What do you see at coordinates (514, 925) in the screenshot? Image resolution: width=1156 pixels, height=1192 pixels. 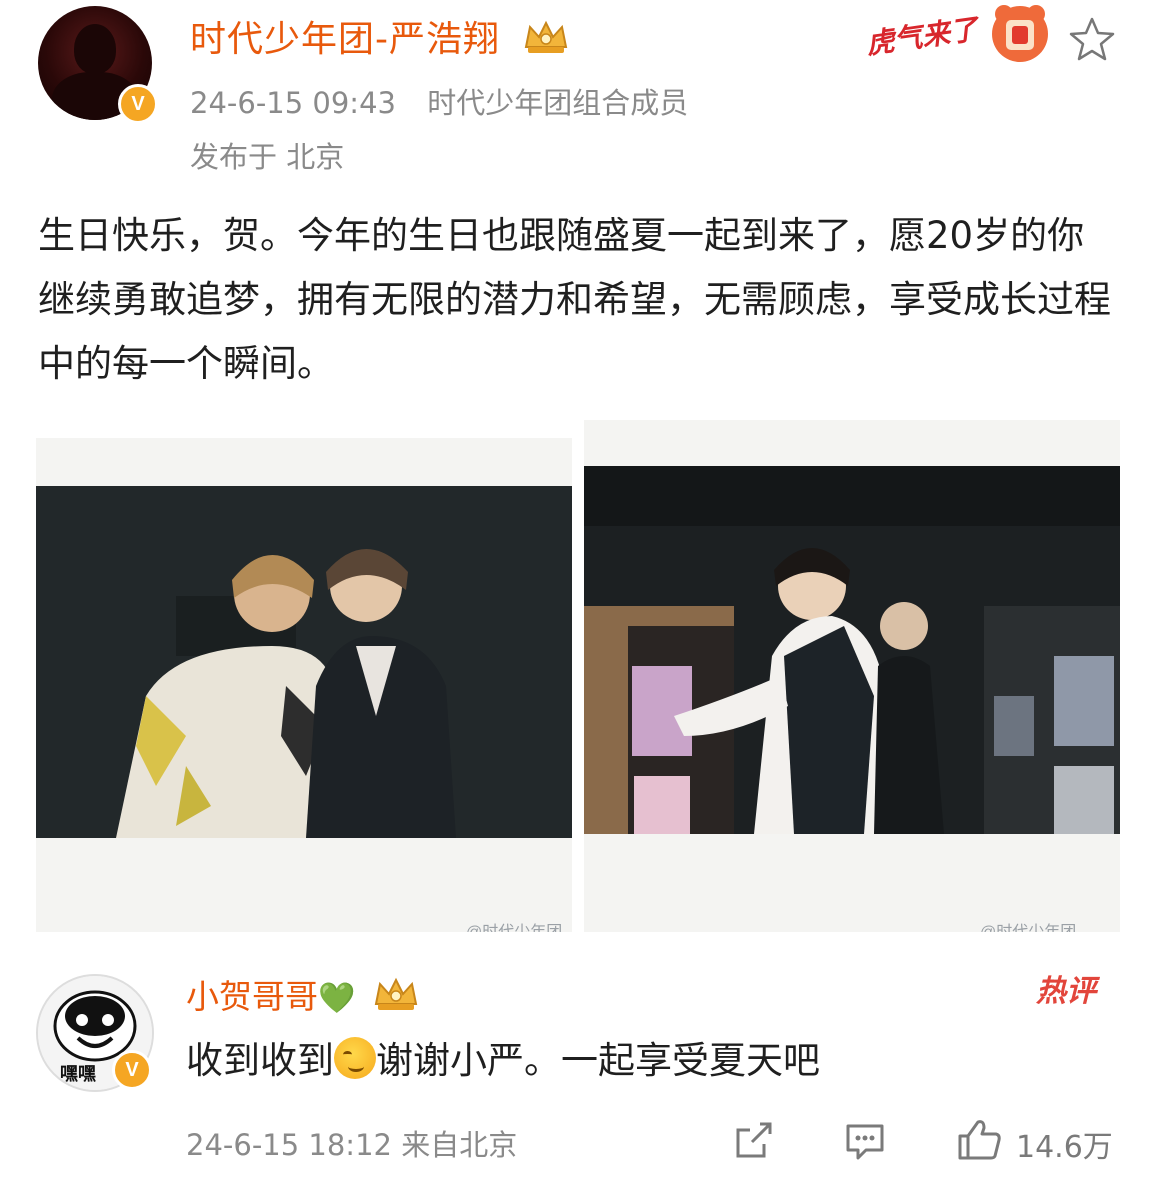 I see `photo-1-watermark: @时代少年团` at bounding box center [514, 925].